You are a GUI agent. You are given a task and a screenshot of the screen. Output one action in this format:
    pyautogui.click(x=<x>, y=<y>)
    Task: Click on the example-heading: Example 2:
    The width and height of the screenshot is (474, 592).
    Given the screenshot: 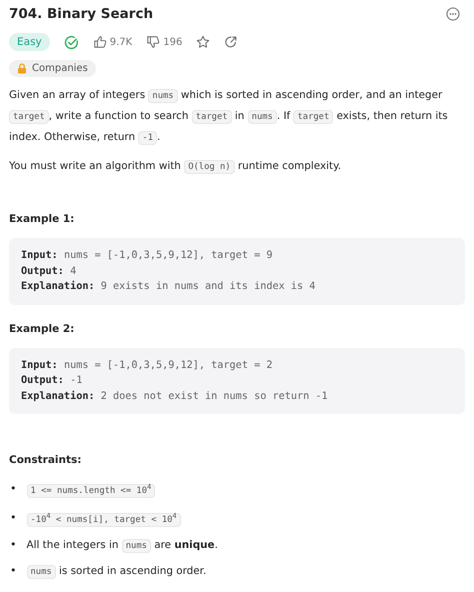 What is the action you would take?
    pyautogui.click(x=42, y=328)
    